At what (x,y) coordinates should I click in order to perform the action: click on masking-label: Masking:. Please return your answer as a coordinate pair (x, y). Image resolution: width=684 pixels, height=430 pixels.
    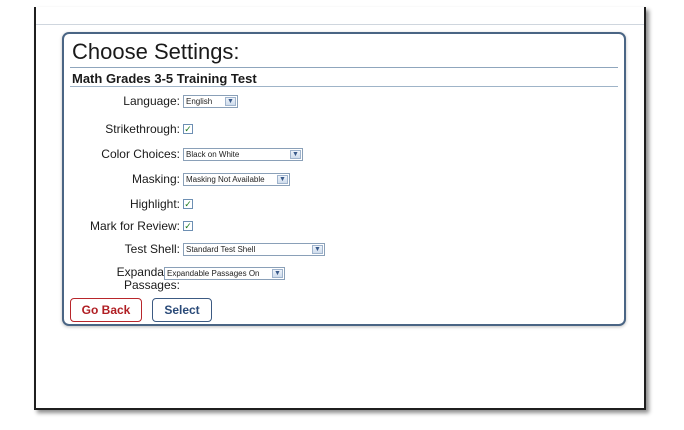
    Looking at the image, I should click on (155, 179).